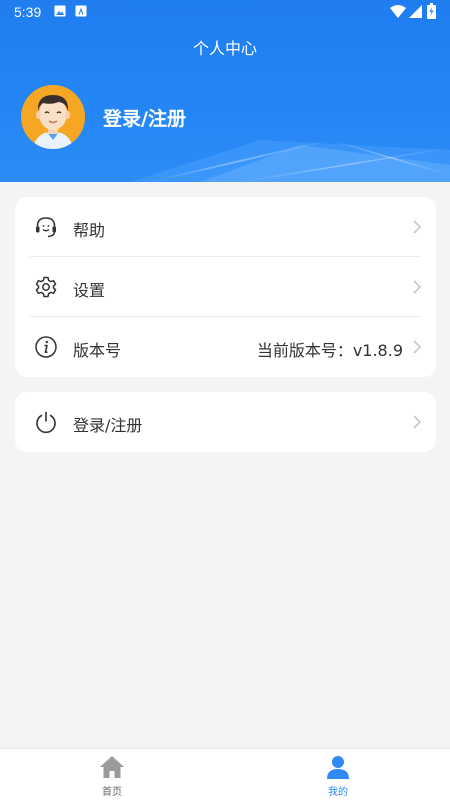 Image resolution: width=450 pixels, height=800 pixels. I want to click on tab-mine-label: 我的, so click(338, 792).